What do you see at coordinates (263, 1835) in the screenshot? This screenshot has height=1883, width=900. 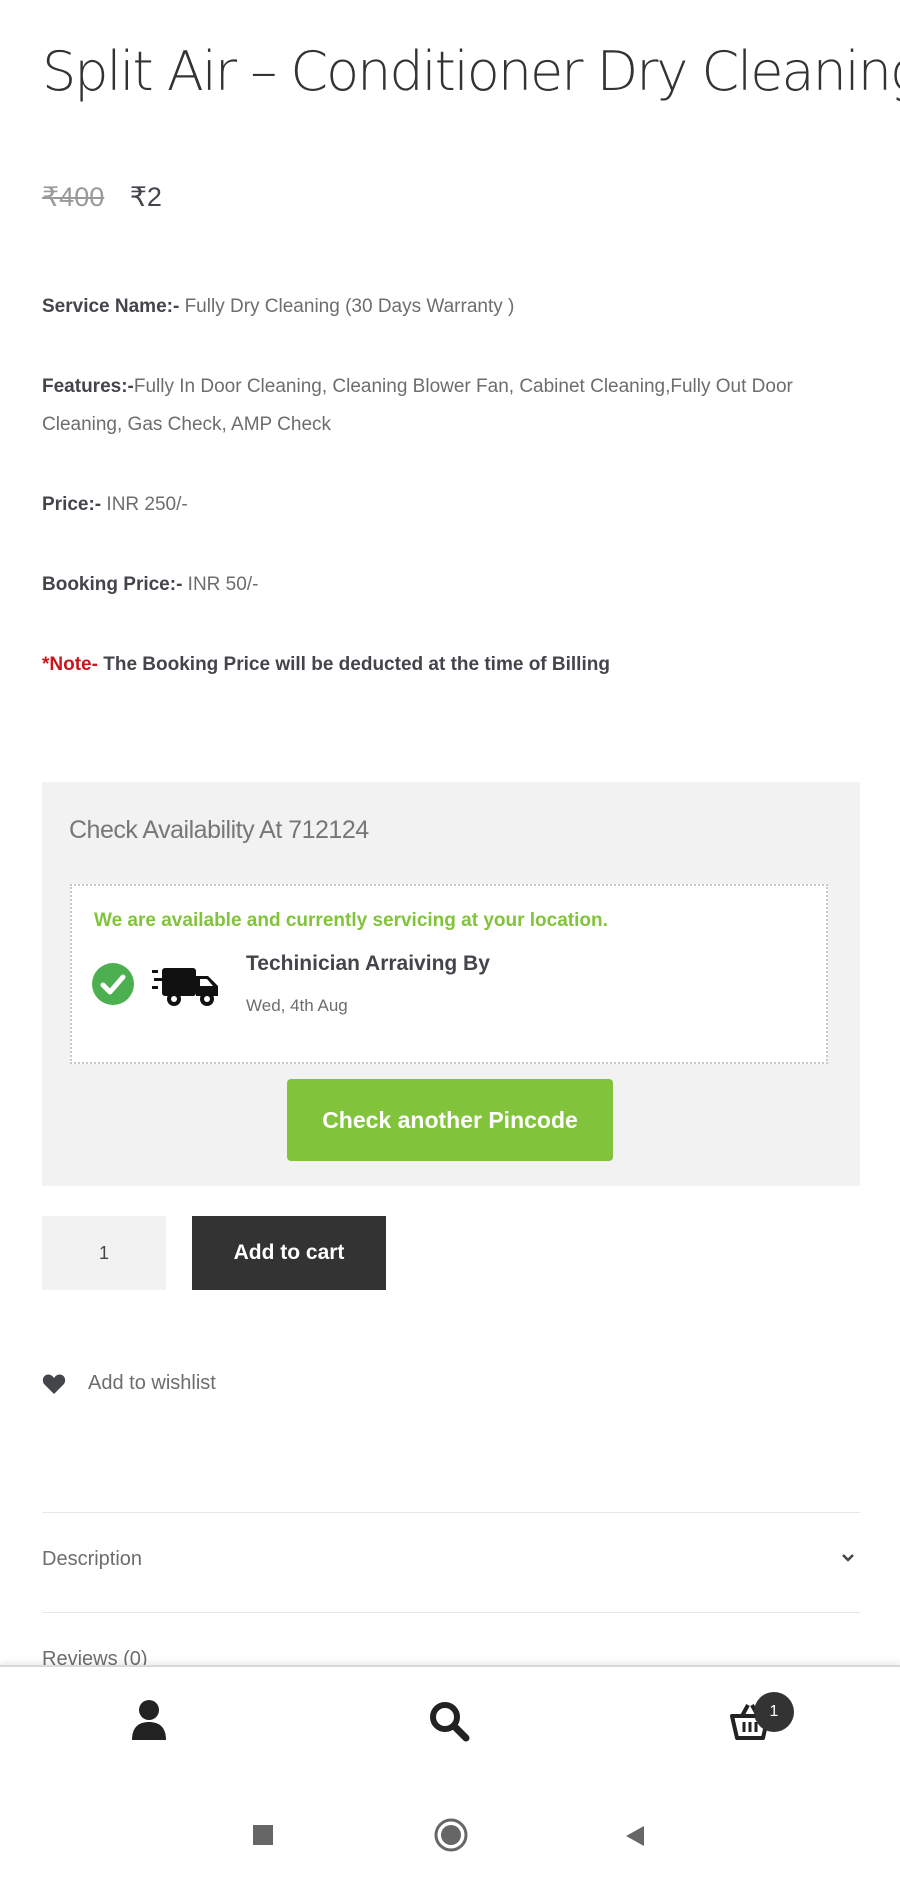 I see `recents-icon` at bounding box center [263, 1835].